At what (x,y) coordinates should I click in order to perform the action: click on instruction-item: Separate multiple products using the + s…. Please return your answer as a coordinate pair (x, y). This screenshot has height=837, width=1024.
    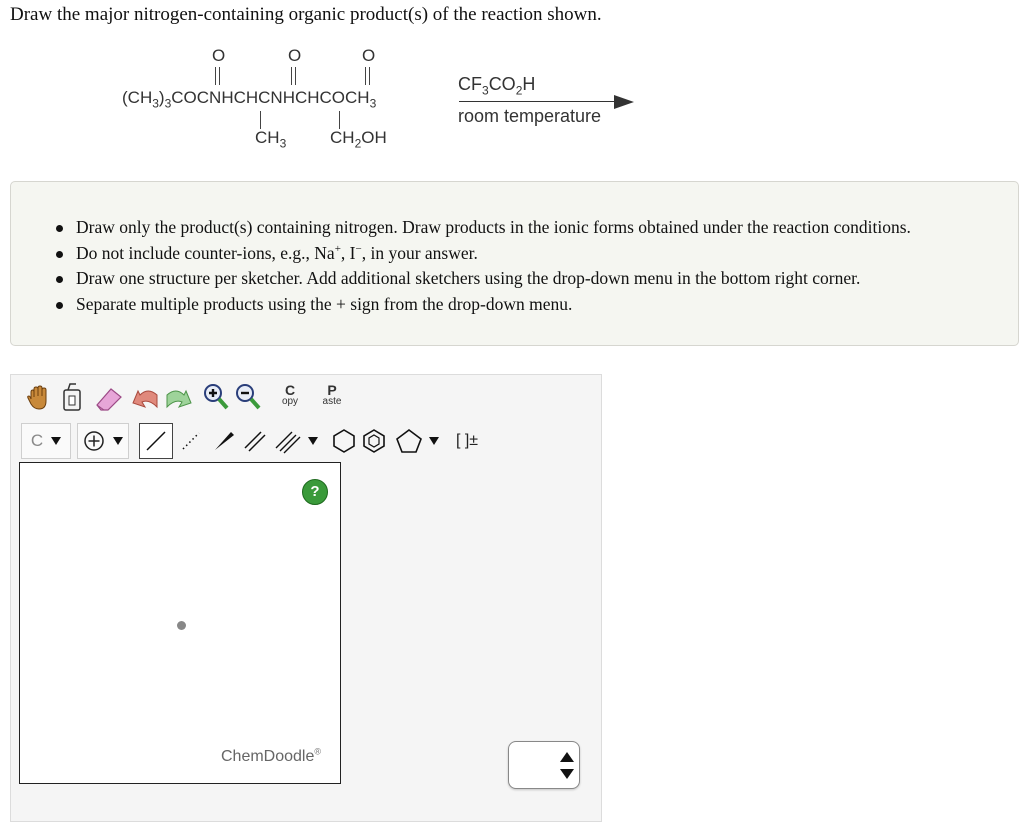
    Looking at the image, I should click on (483, 305).